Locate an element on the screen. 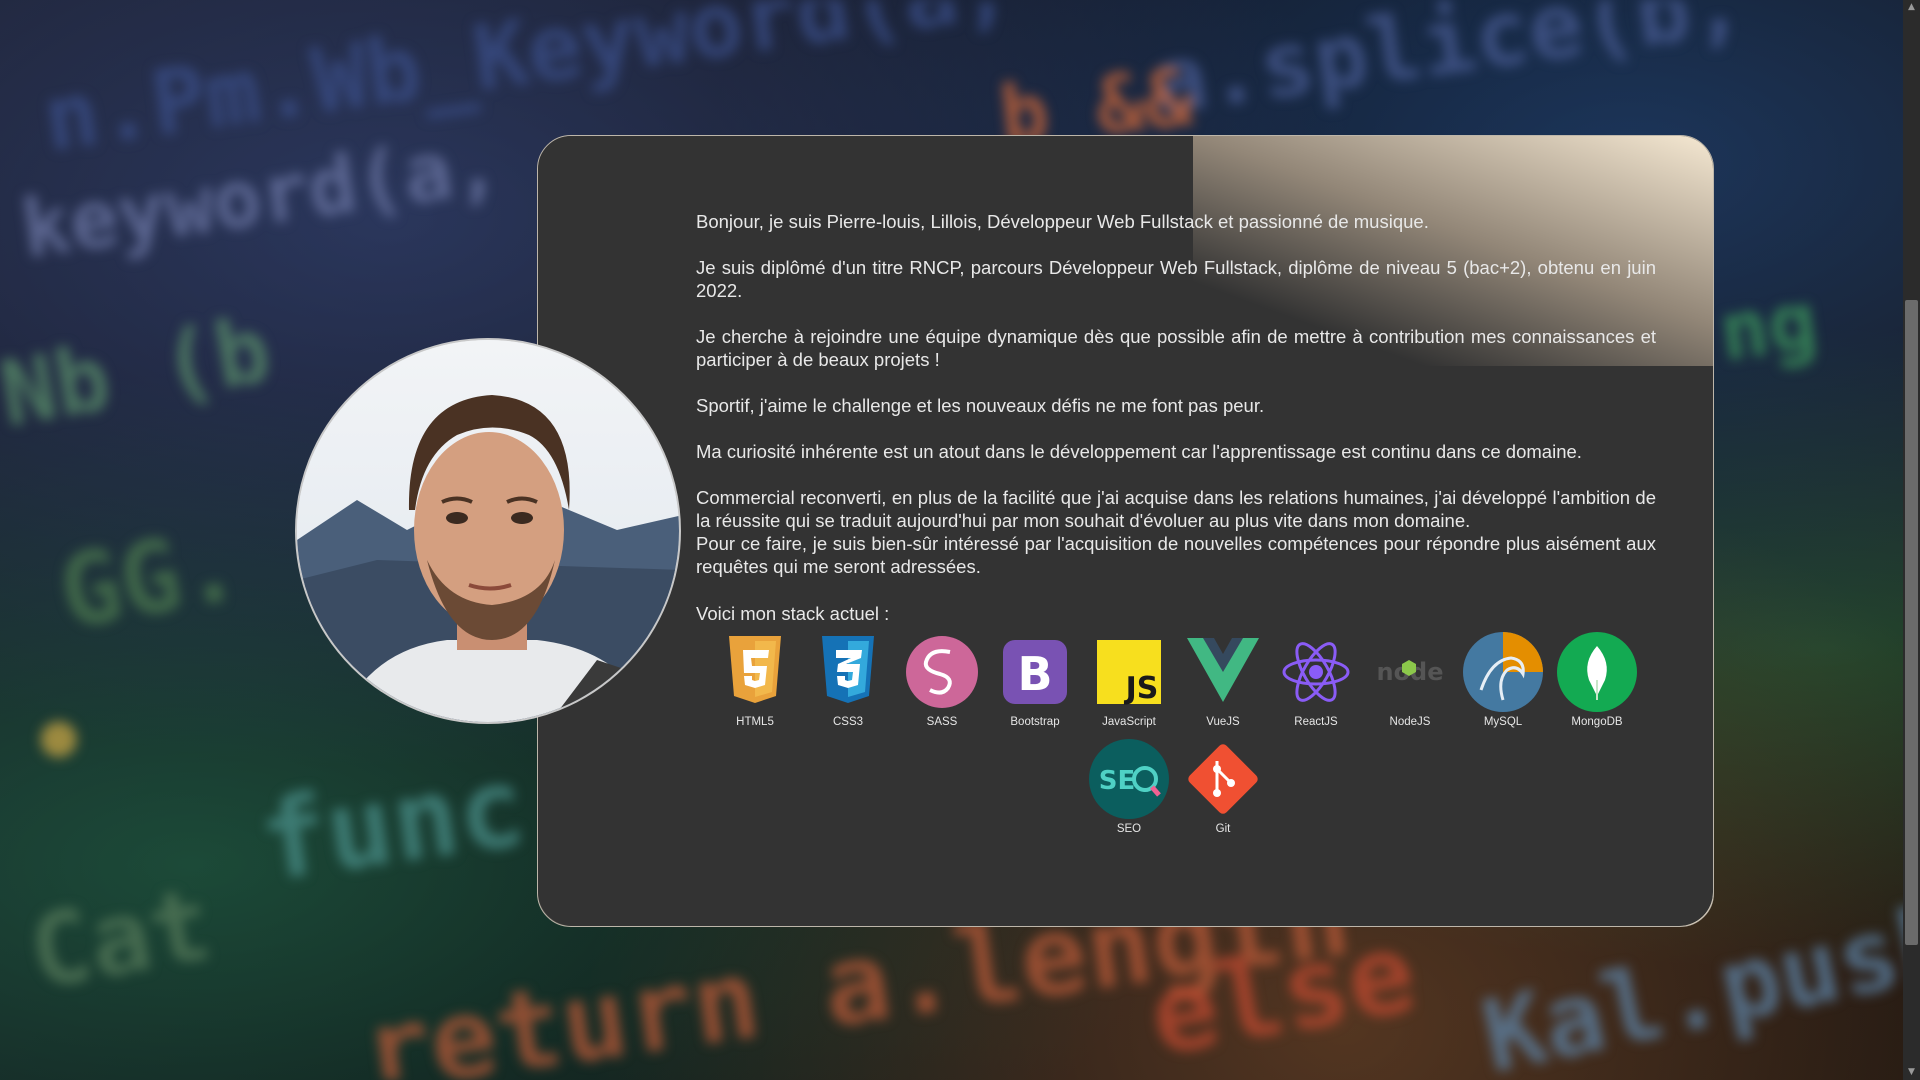 Image resolution: width=1920 pixels, height=1080 pixels. svg-text: SE is located at coordinates (1117, 781).